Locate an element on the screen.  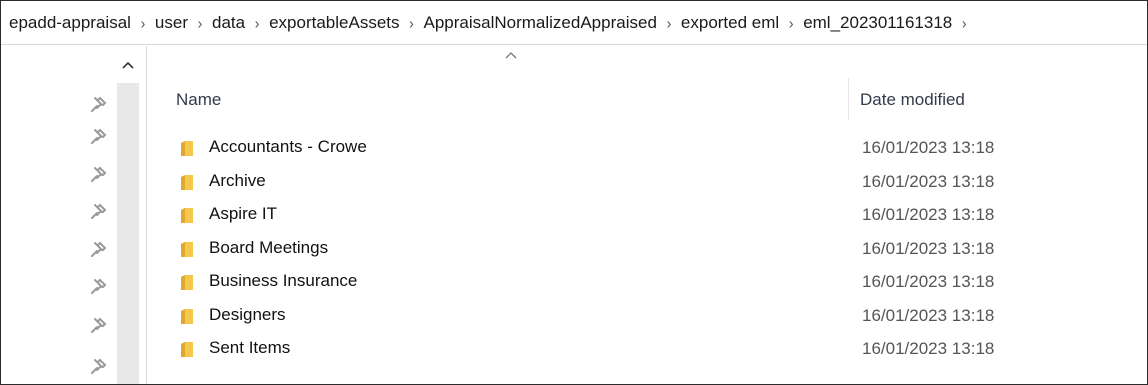
sort-ascending-icon is located at coordinates (511, 55).